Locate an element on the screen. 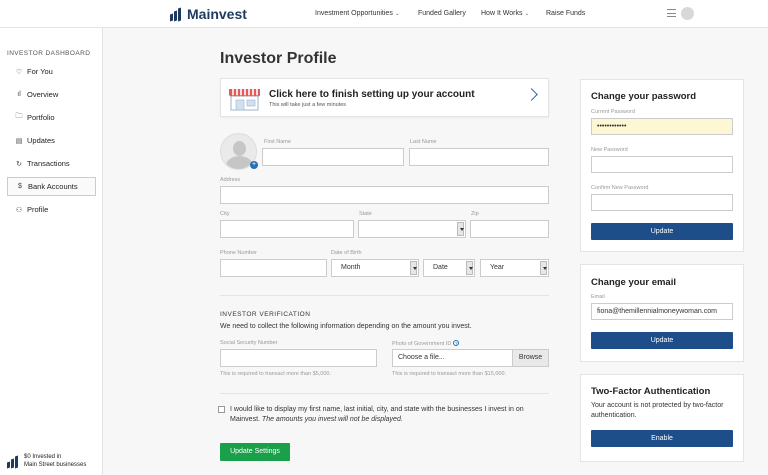 The image size is (768, 475). two-factor-title: Two-Factor Authentication is located at coordinates (651, 391).